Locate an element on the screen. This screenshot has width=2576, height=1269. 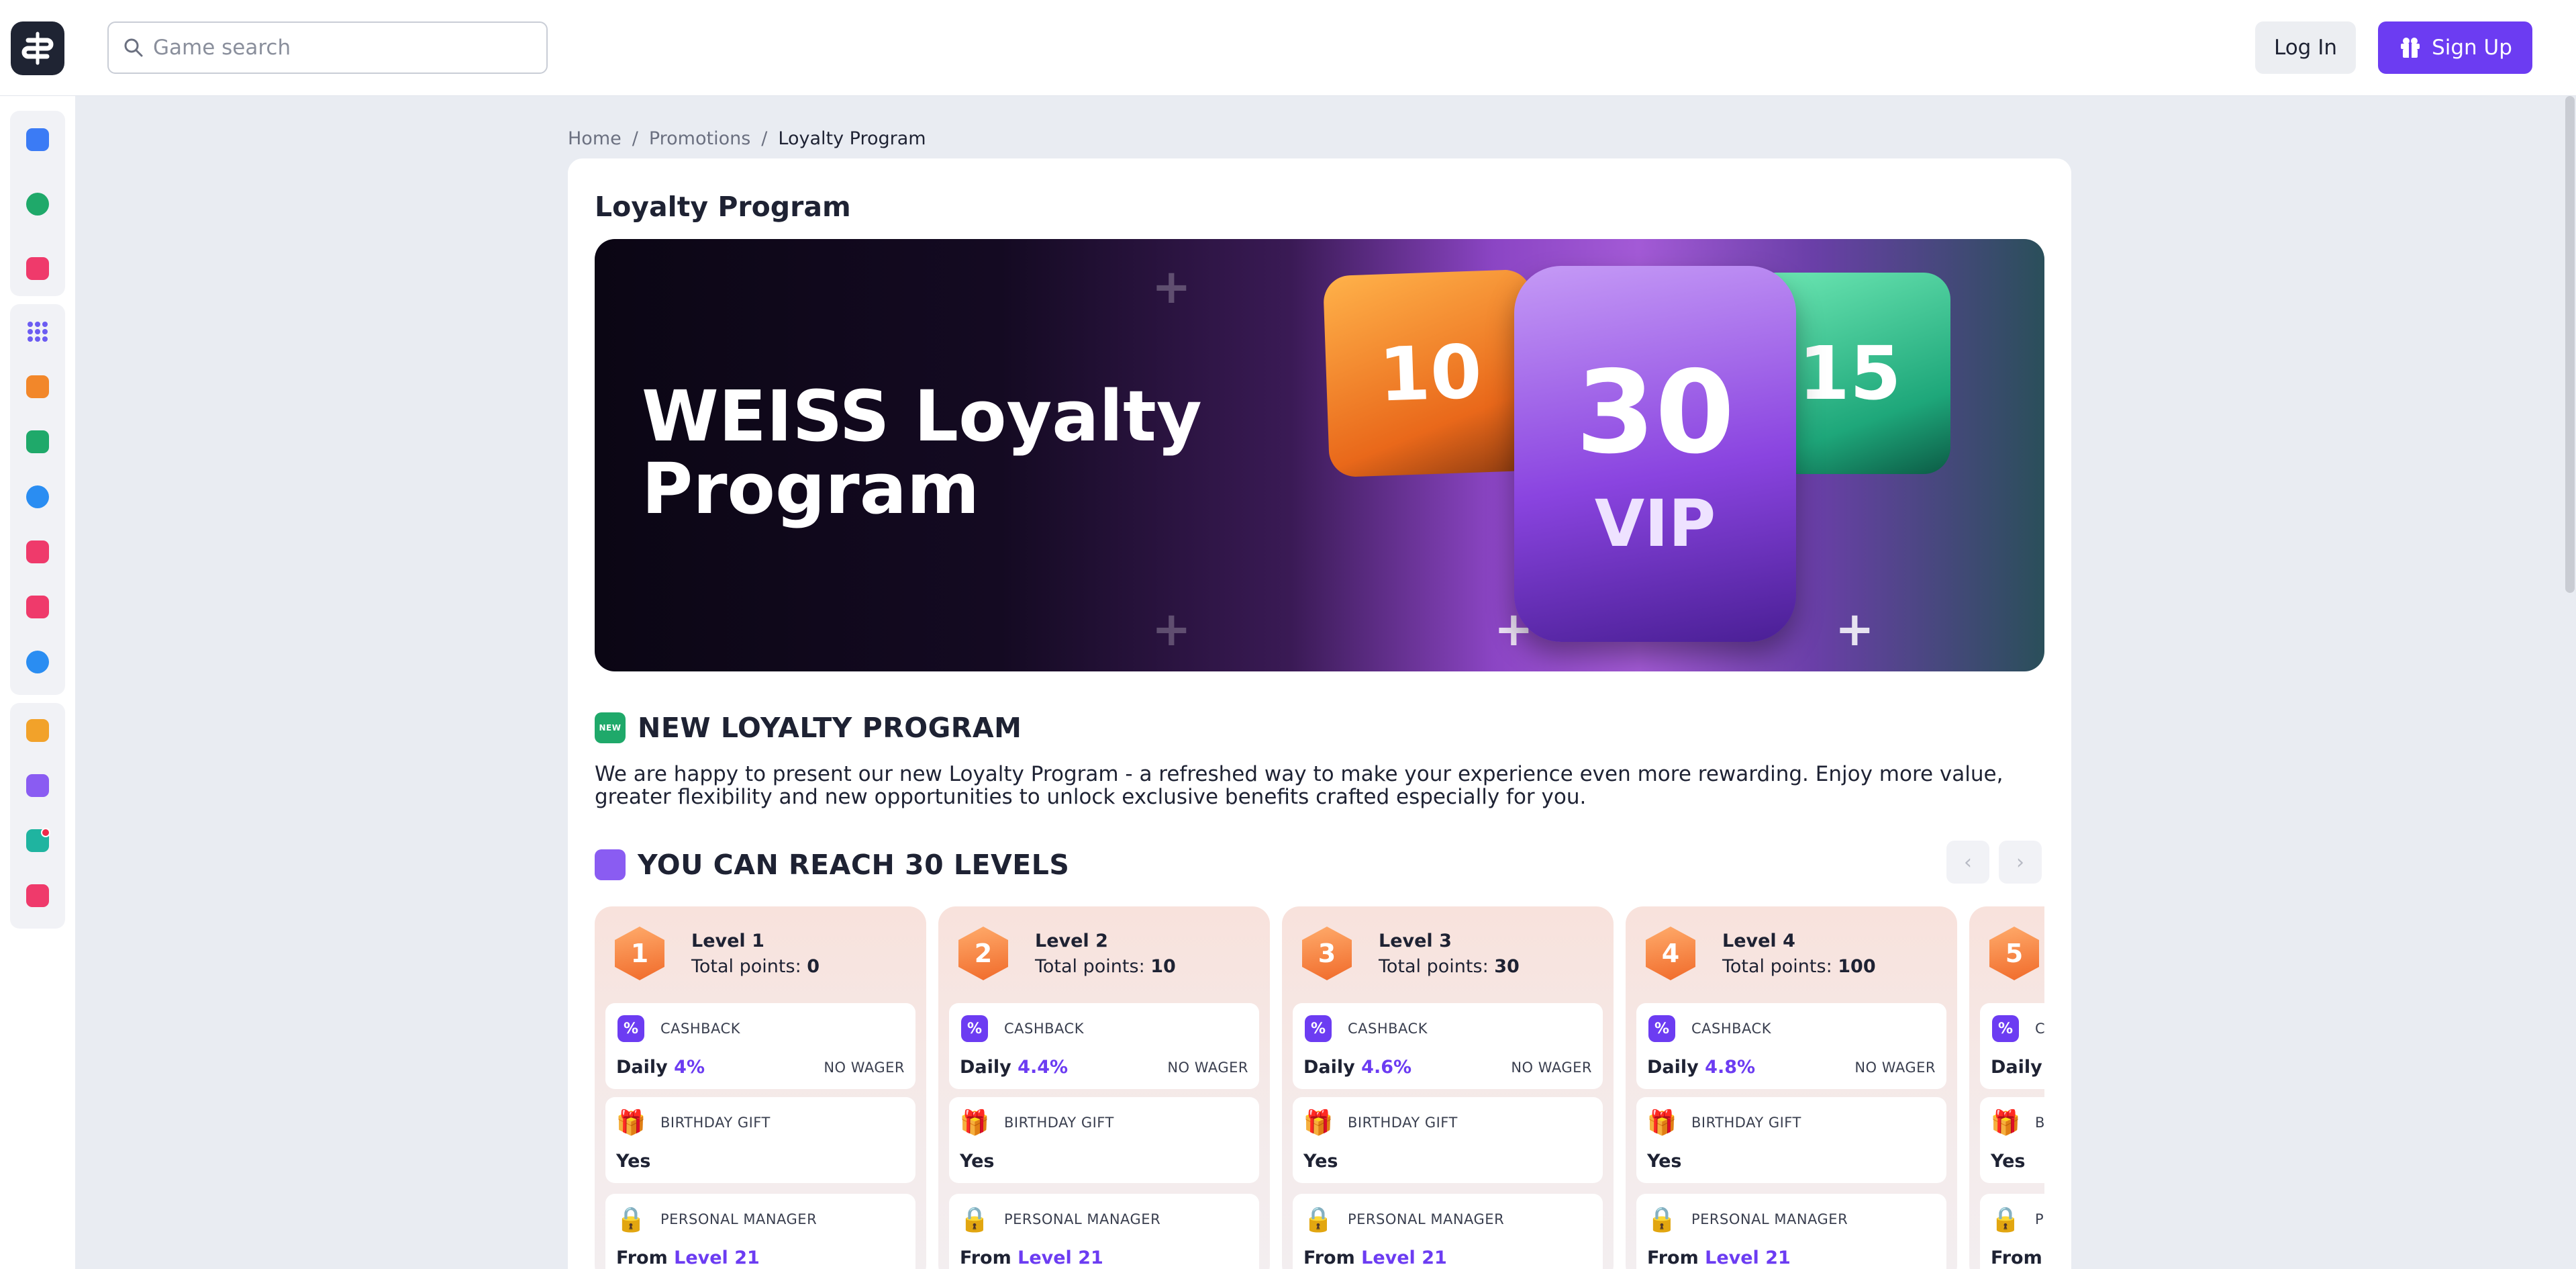
cube-vip-label: VIP is located at coordinates (1655, 523).